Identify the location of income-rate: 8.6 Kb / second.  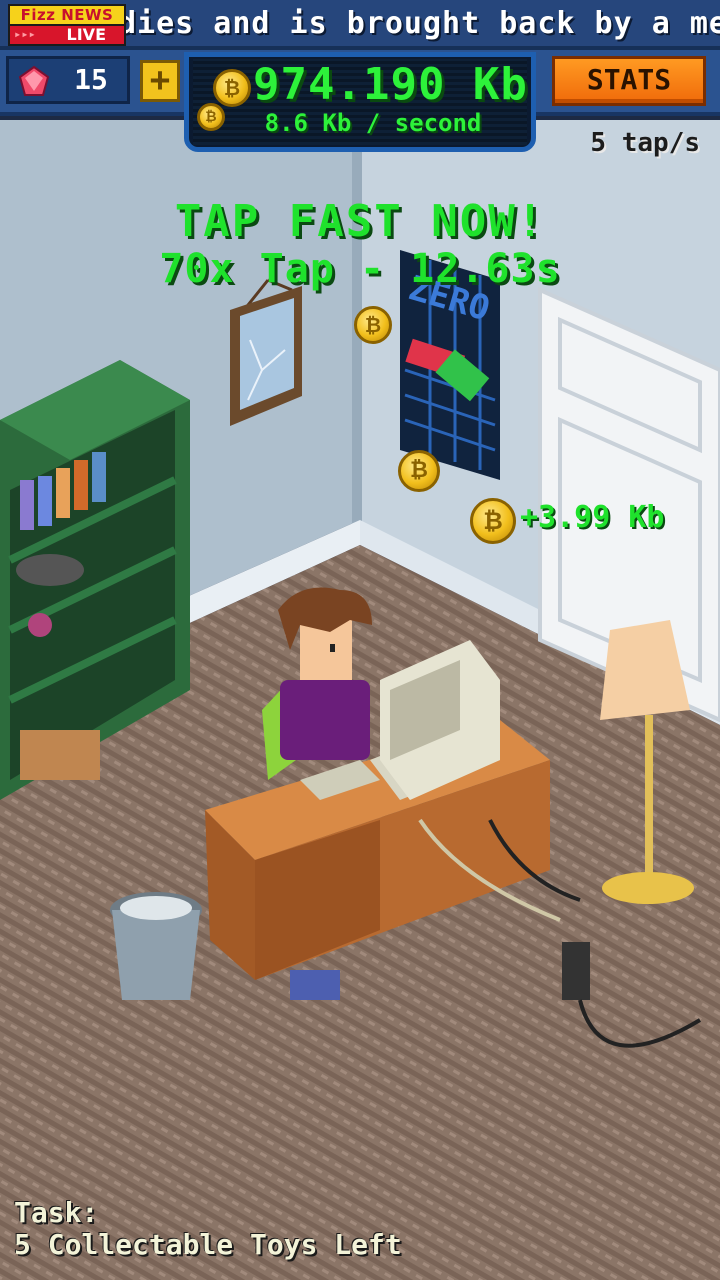
(373, 123).